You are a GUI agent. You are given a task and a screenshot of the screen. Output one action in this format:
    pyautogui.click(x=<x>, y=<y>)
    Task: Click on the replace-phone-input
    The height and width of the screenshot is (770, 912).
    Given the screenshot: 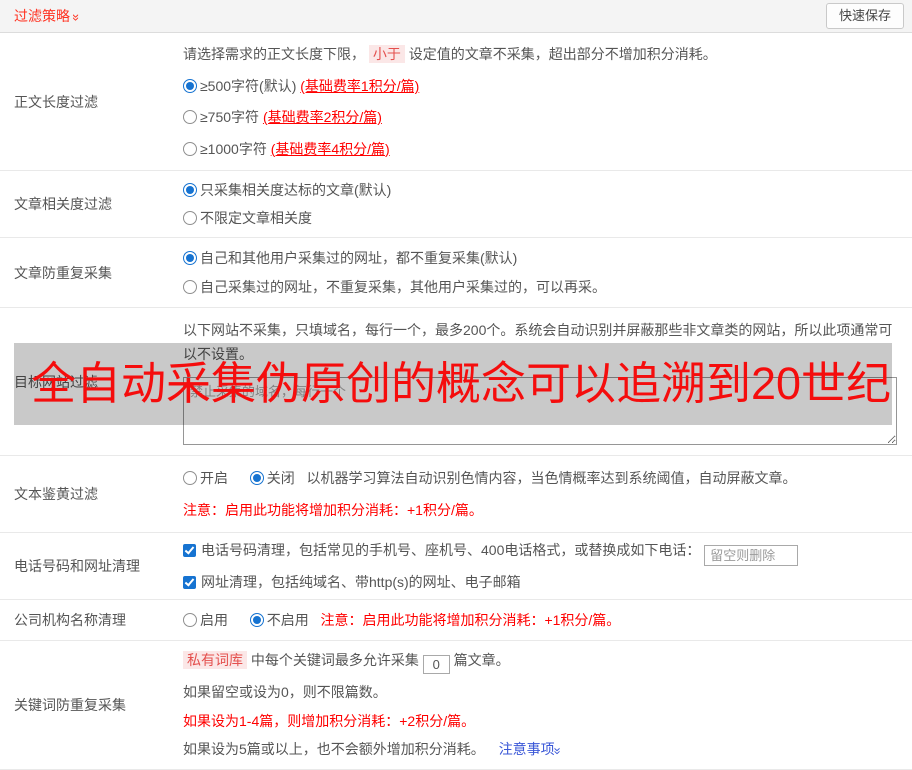 What is the action you would take?
    pyautogui.click(x=751, y=555)
    